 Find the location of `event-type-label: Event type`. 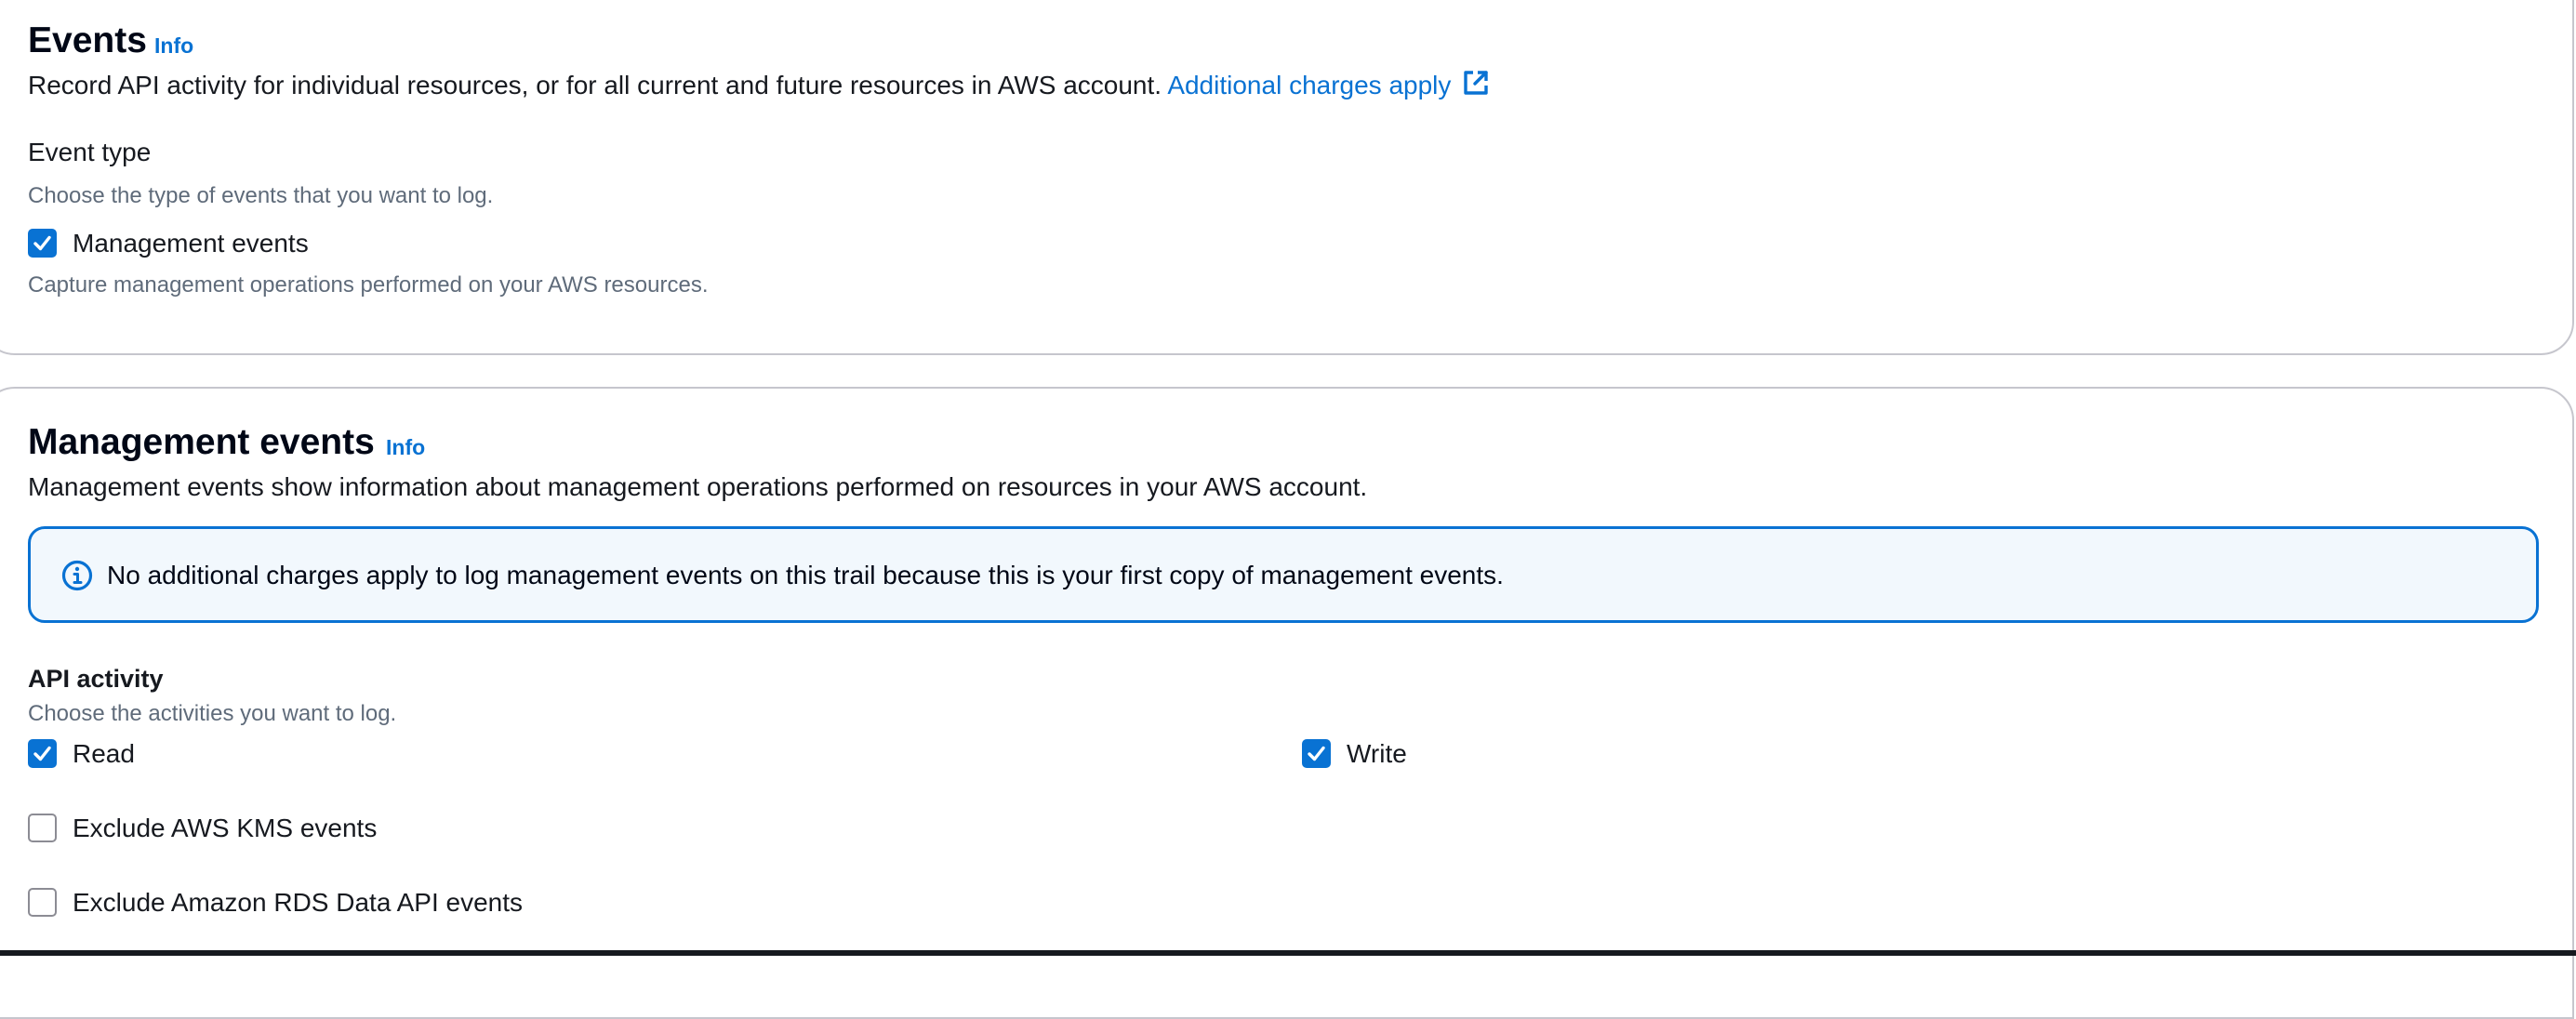

event-type-label: Event type is located at coordinates (90, 152).